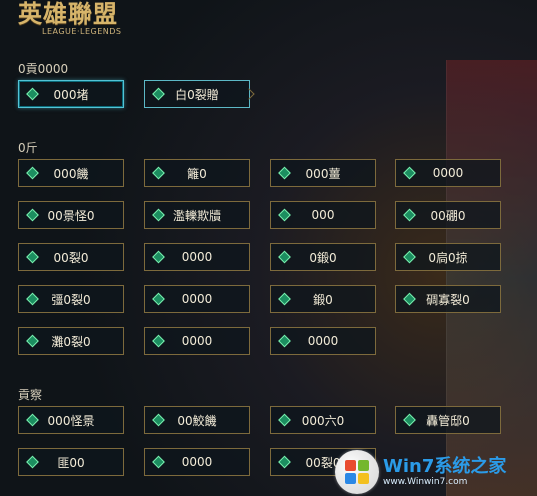 The width and height of the screenshot is (537, 496). I want to click on option-label: 000, so click(323, 215).